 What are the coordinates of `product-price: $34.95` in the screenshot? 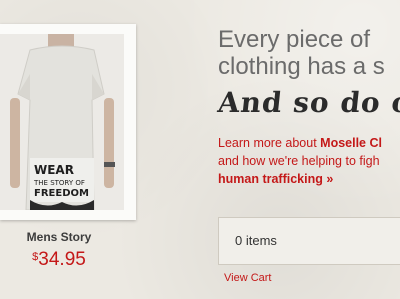 It's located at (59, 260).